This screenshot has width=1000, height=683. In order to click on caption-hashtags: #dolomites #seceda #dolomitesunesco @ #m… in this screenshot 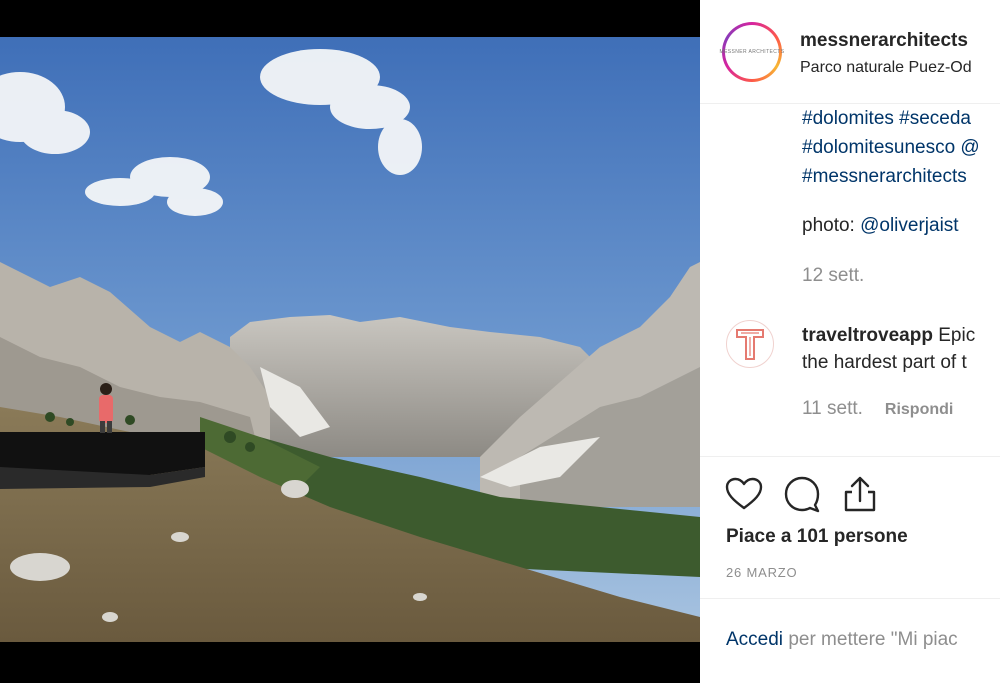, I will do `click(901, 147)`.